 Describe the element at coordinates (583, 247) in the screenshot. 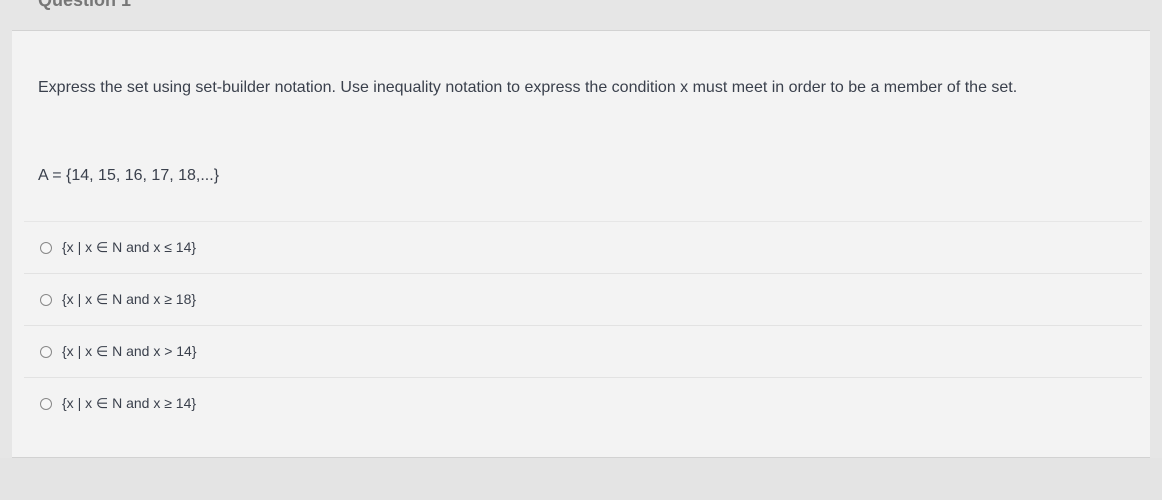

I see `answer-option-1: {x | x ∈ N and x ≤ 14}` at that location.